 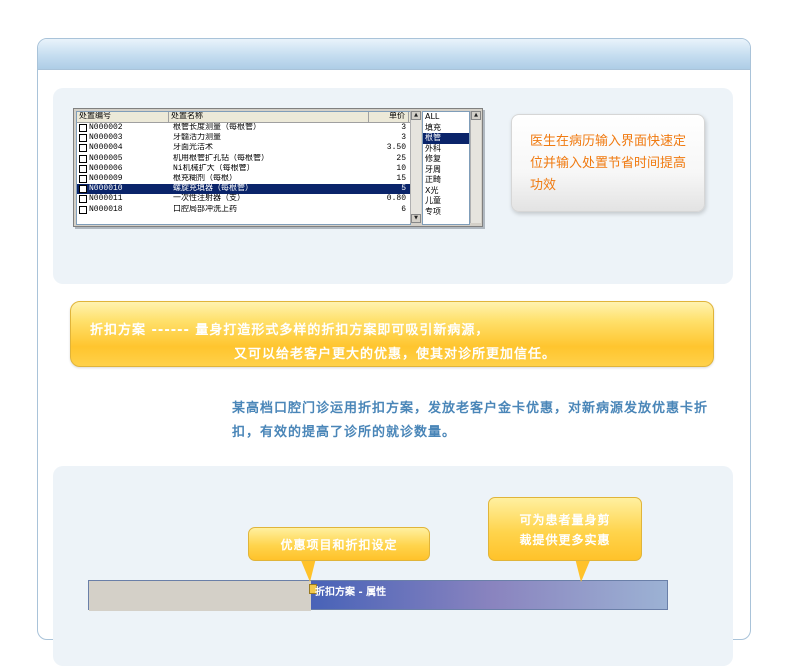 What do you see at coordinates (416, 115) in the screenshot?
I see `scroll-up-arrow-icon: ▲` at bounding box center [416, 115].